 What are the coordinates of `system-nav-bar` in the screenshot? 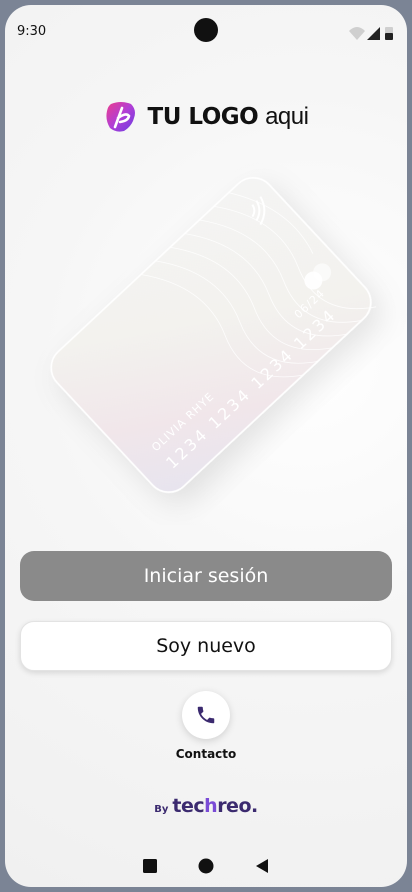 It's located at (206, 866).